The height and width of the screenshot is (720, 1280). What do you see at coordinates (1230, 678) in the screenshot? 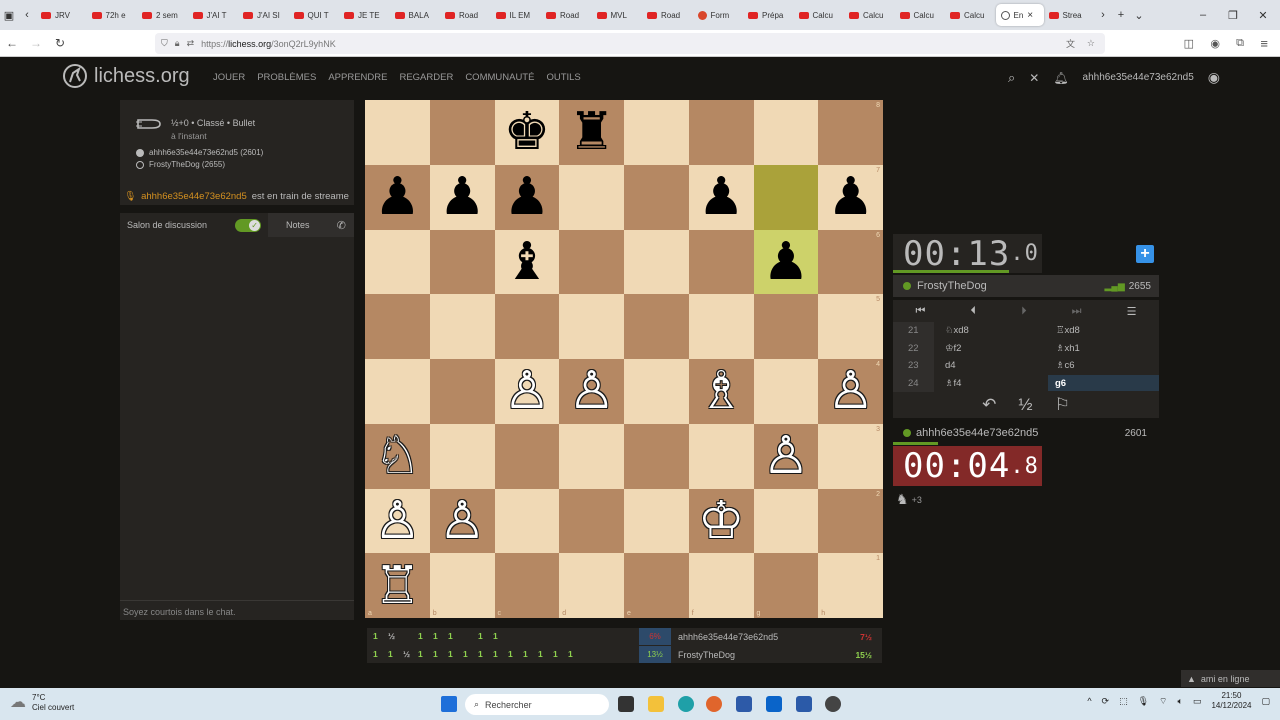
I see `friends-online: ▲ ami en ligne` at bounding box center [1230, 678].